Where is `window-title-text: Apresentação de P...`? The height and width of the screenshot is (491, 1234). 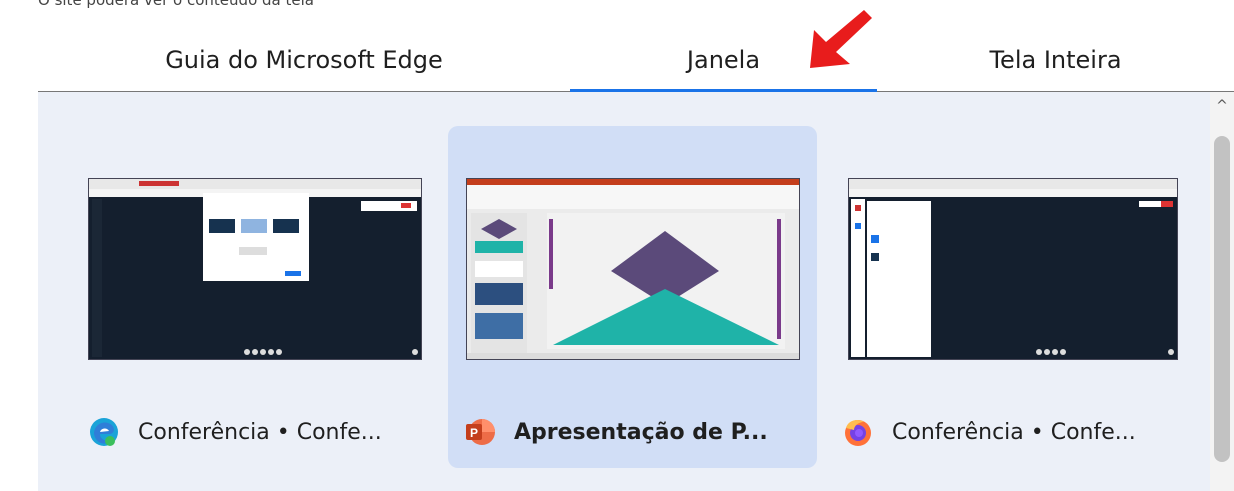 window-title-text: Apresentação de P... is located at coordinates (641, 432).